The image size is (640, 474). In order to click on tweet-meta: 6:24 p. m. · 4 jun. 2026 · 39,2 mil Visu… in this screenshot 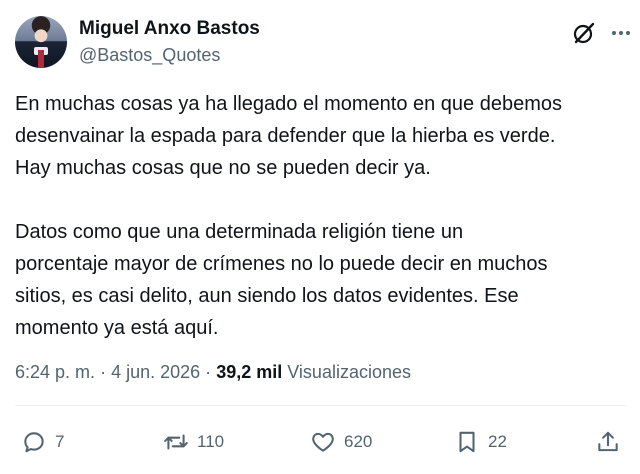, I will do `click(213, 372)`.